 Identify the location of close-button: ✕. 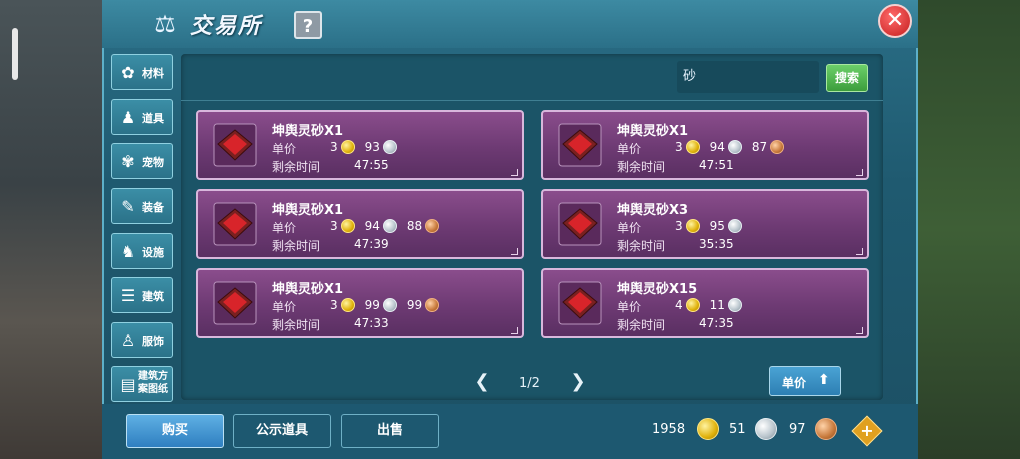
(895, 21).